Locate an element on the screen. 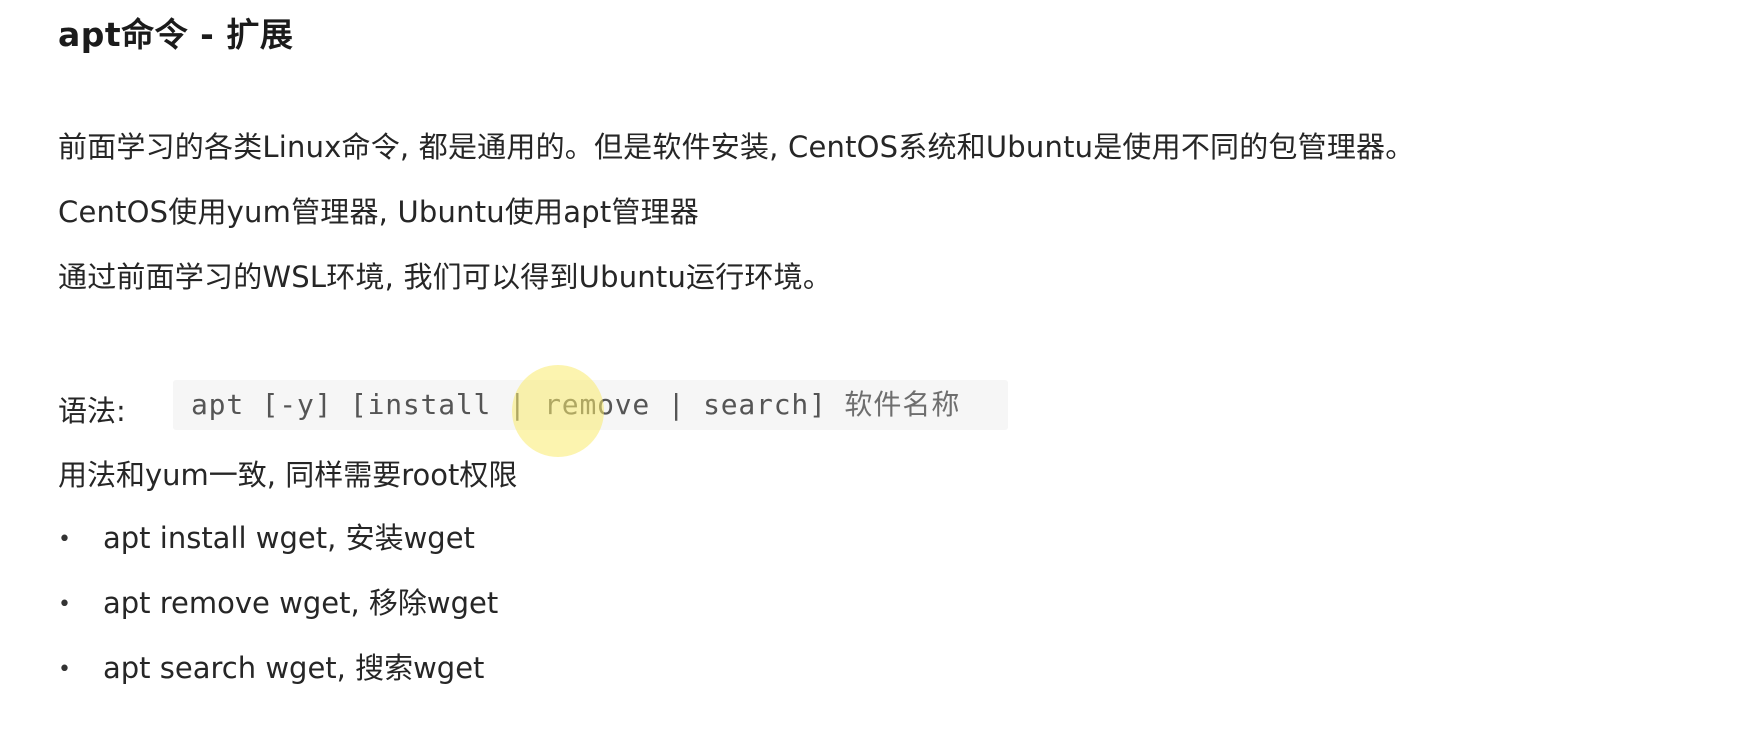 This screenshot has width=1750, height=739. syntax-code-argument: 软件名称 is located at coordinates (902, 404).